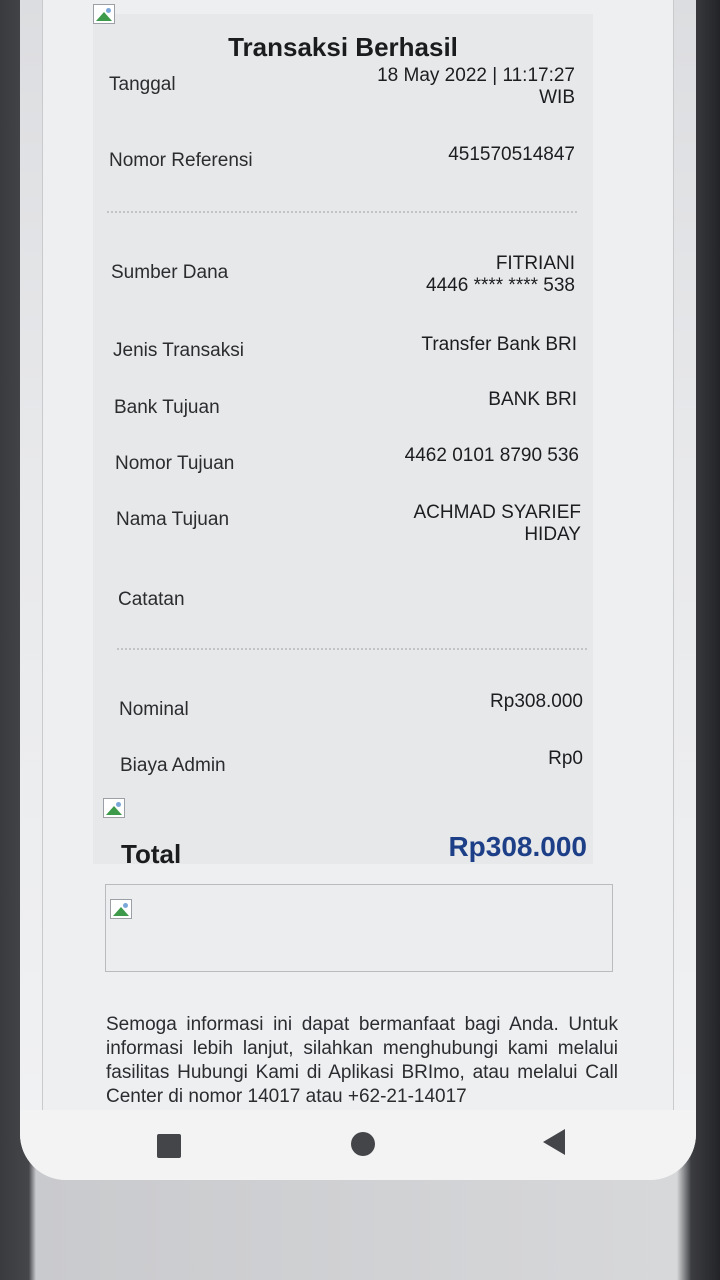 The image size is (720, 1280). I want to click on referensi-label: Nomor Referensi, so click(181, 160).